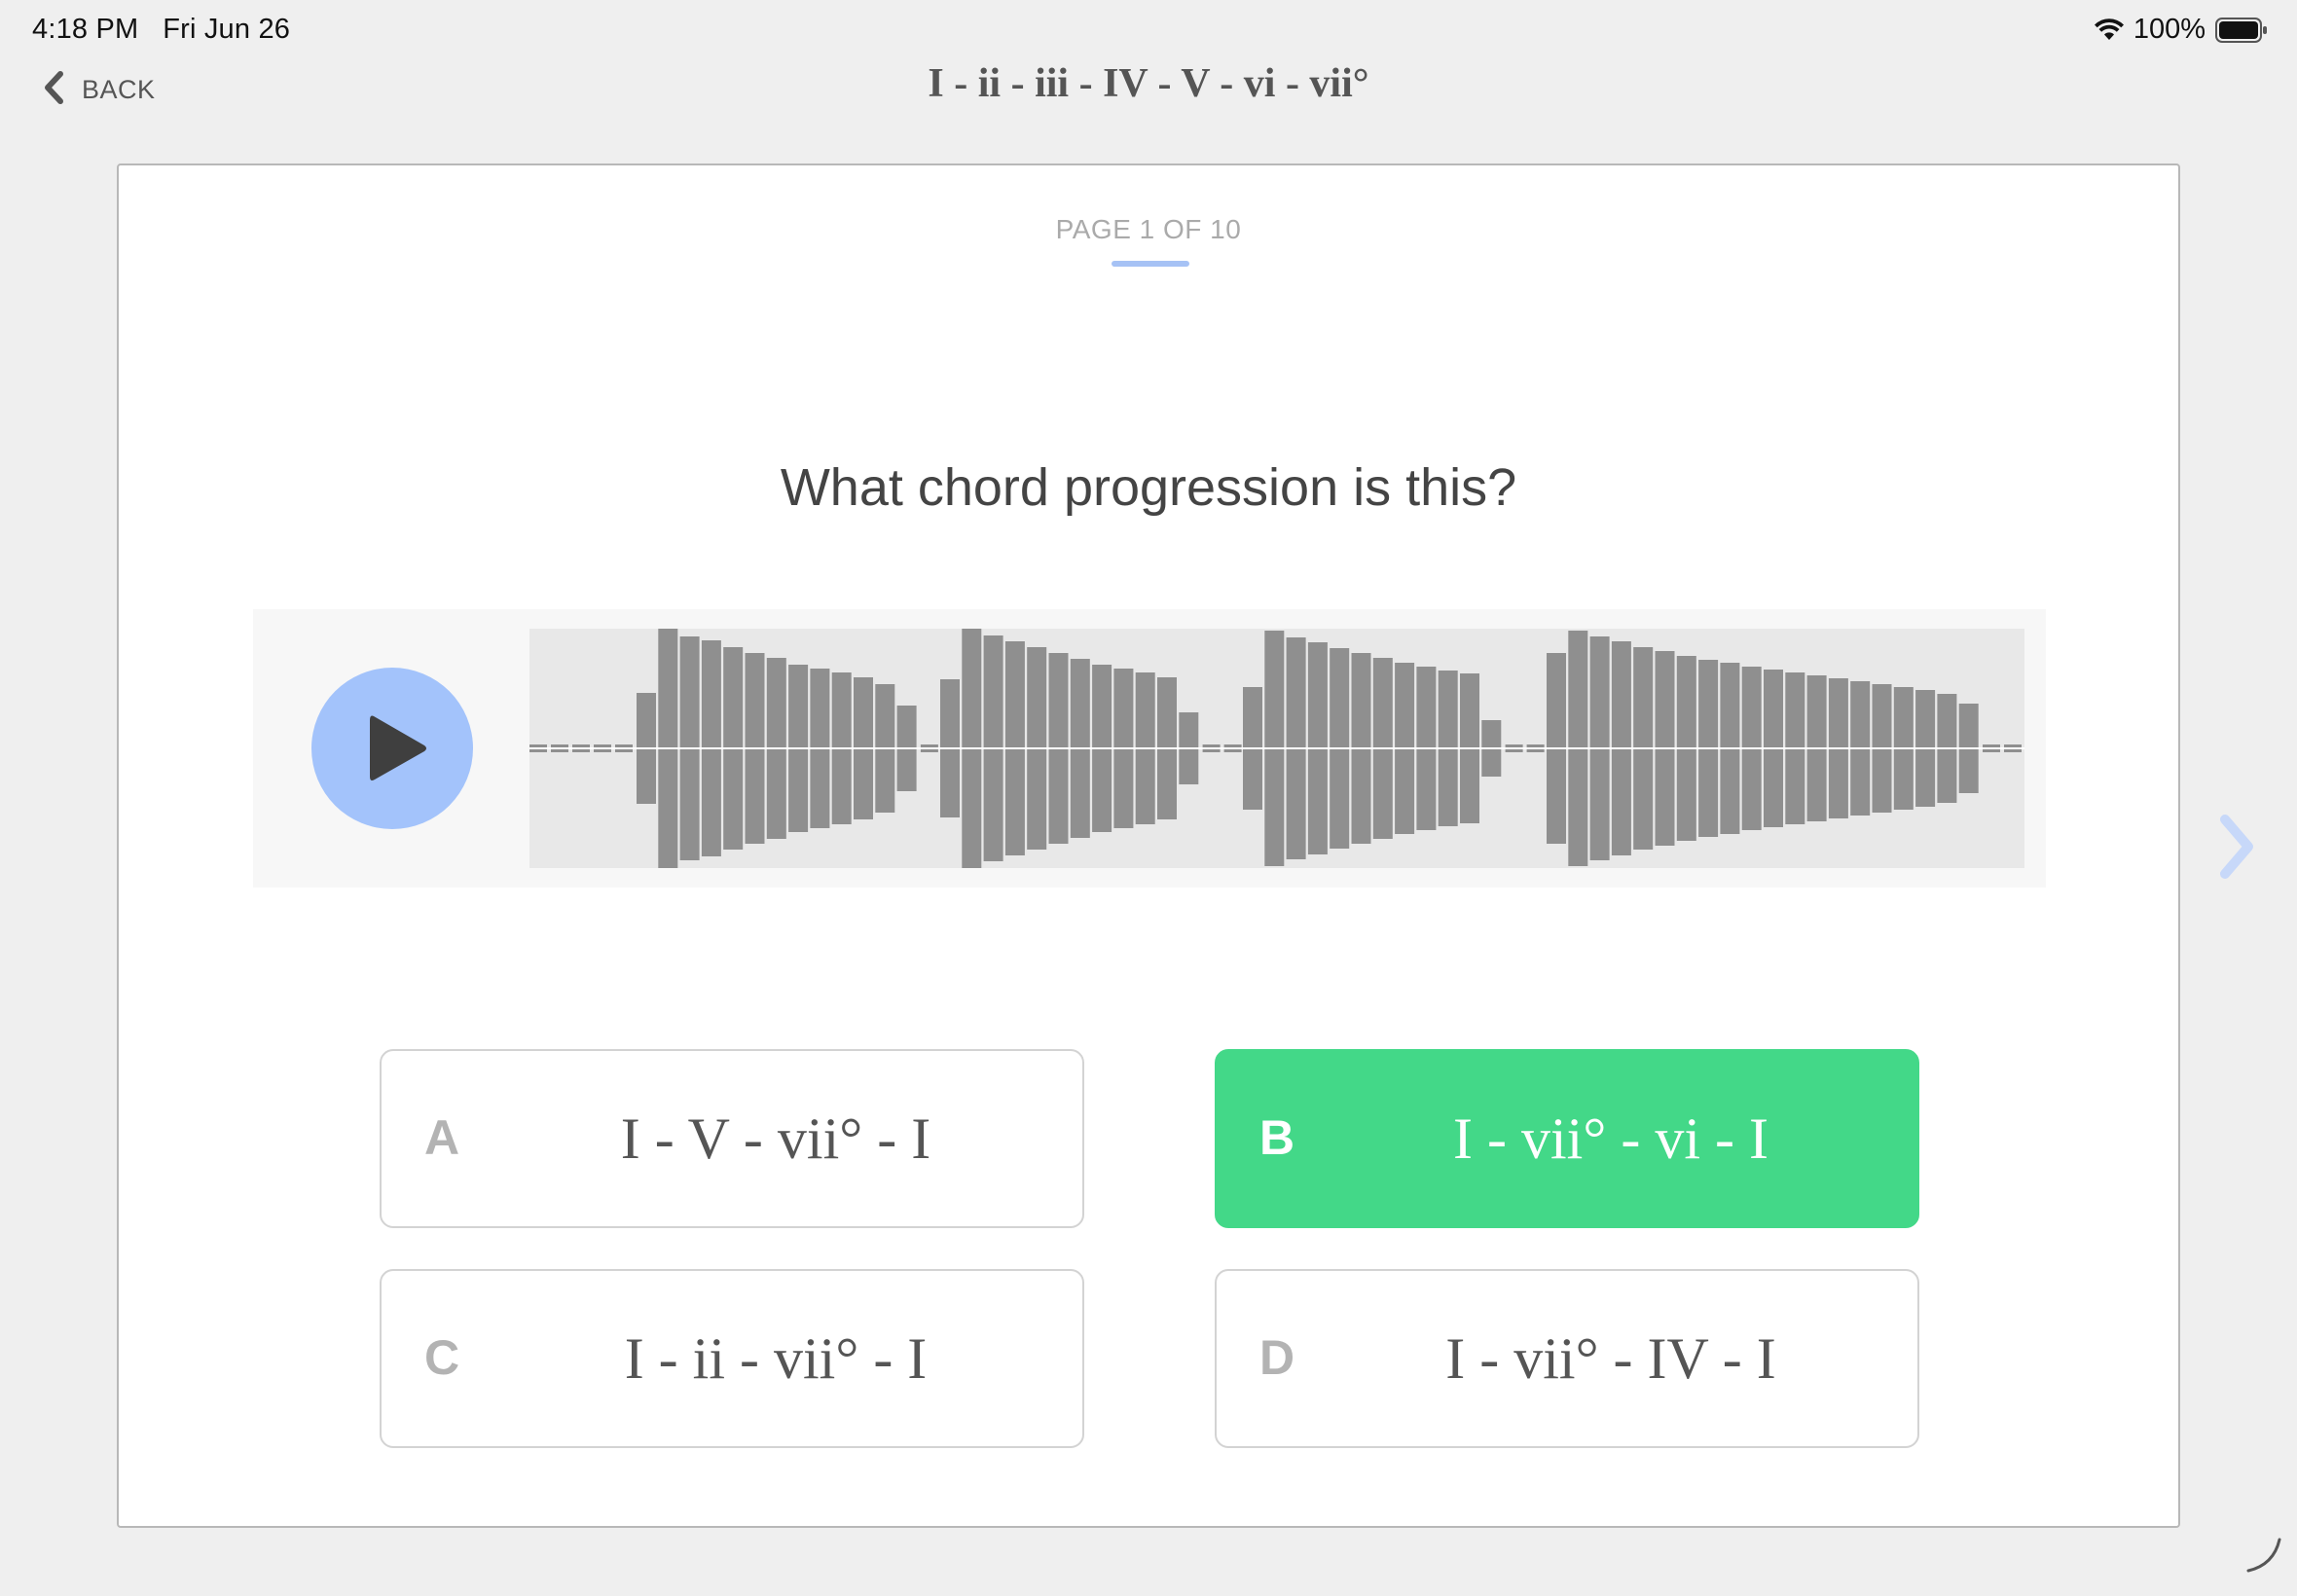 Image resolution: width=2297 pixels, height=1596 pixels. What do you see at coordinates (1148, 31) in the screenshot?
I see `status-bar: 4:18 PM Fri Jun 26 100%` at bounding box center [1148, 31].